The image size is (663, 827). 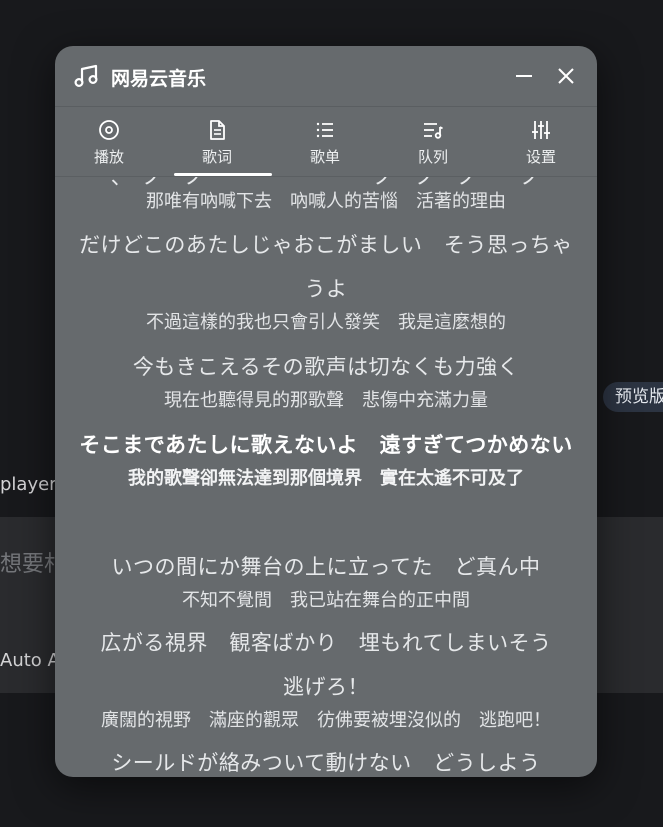 I want to click on tab-play: 播放, so click(x=109, y=141).